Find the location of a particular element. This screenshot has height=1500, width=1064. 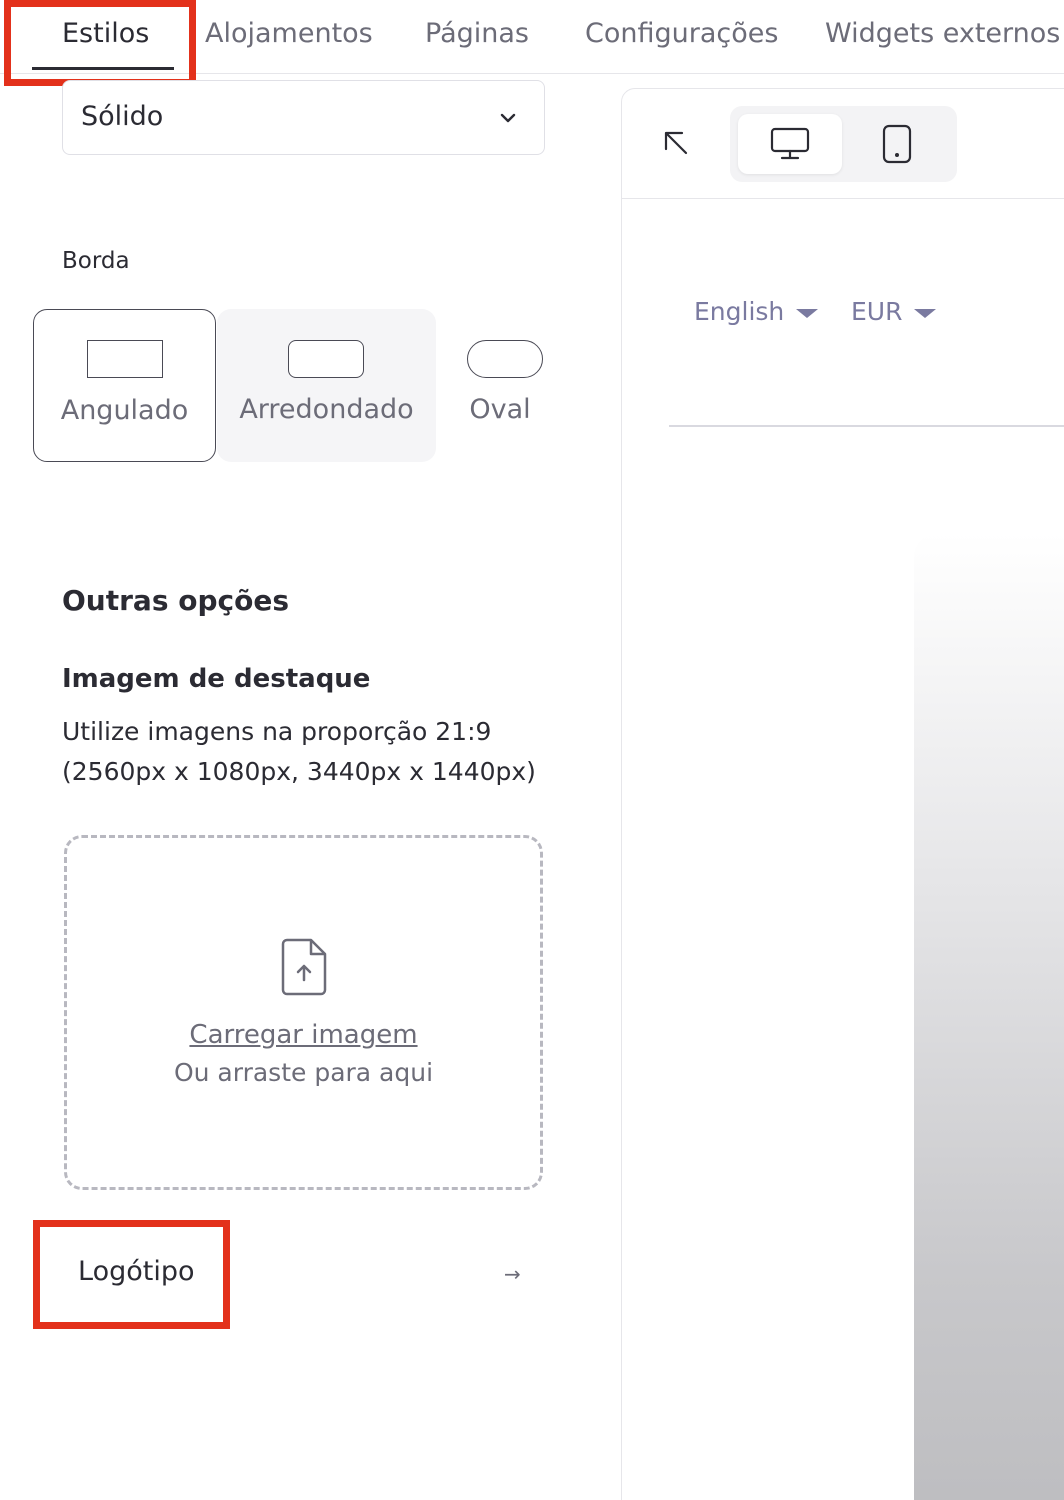

square-shape-icon is located at coordinates (125, 359).